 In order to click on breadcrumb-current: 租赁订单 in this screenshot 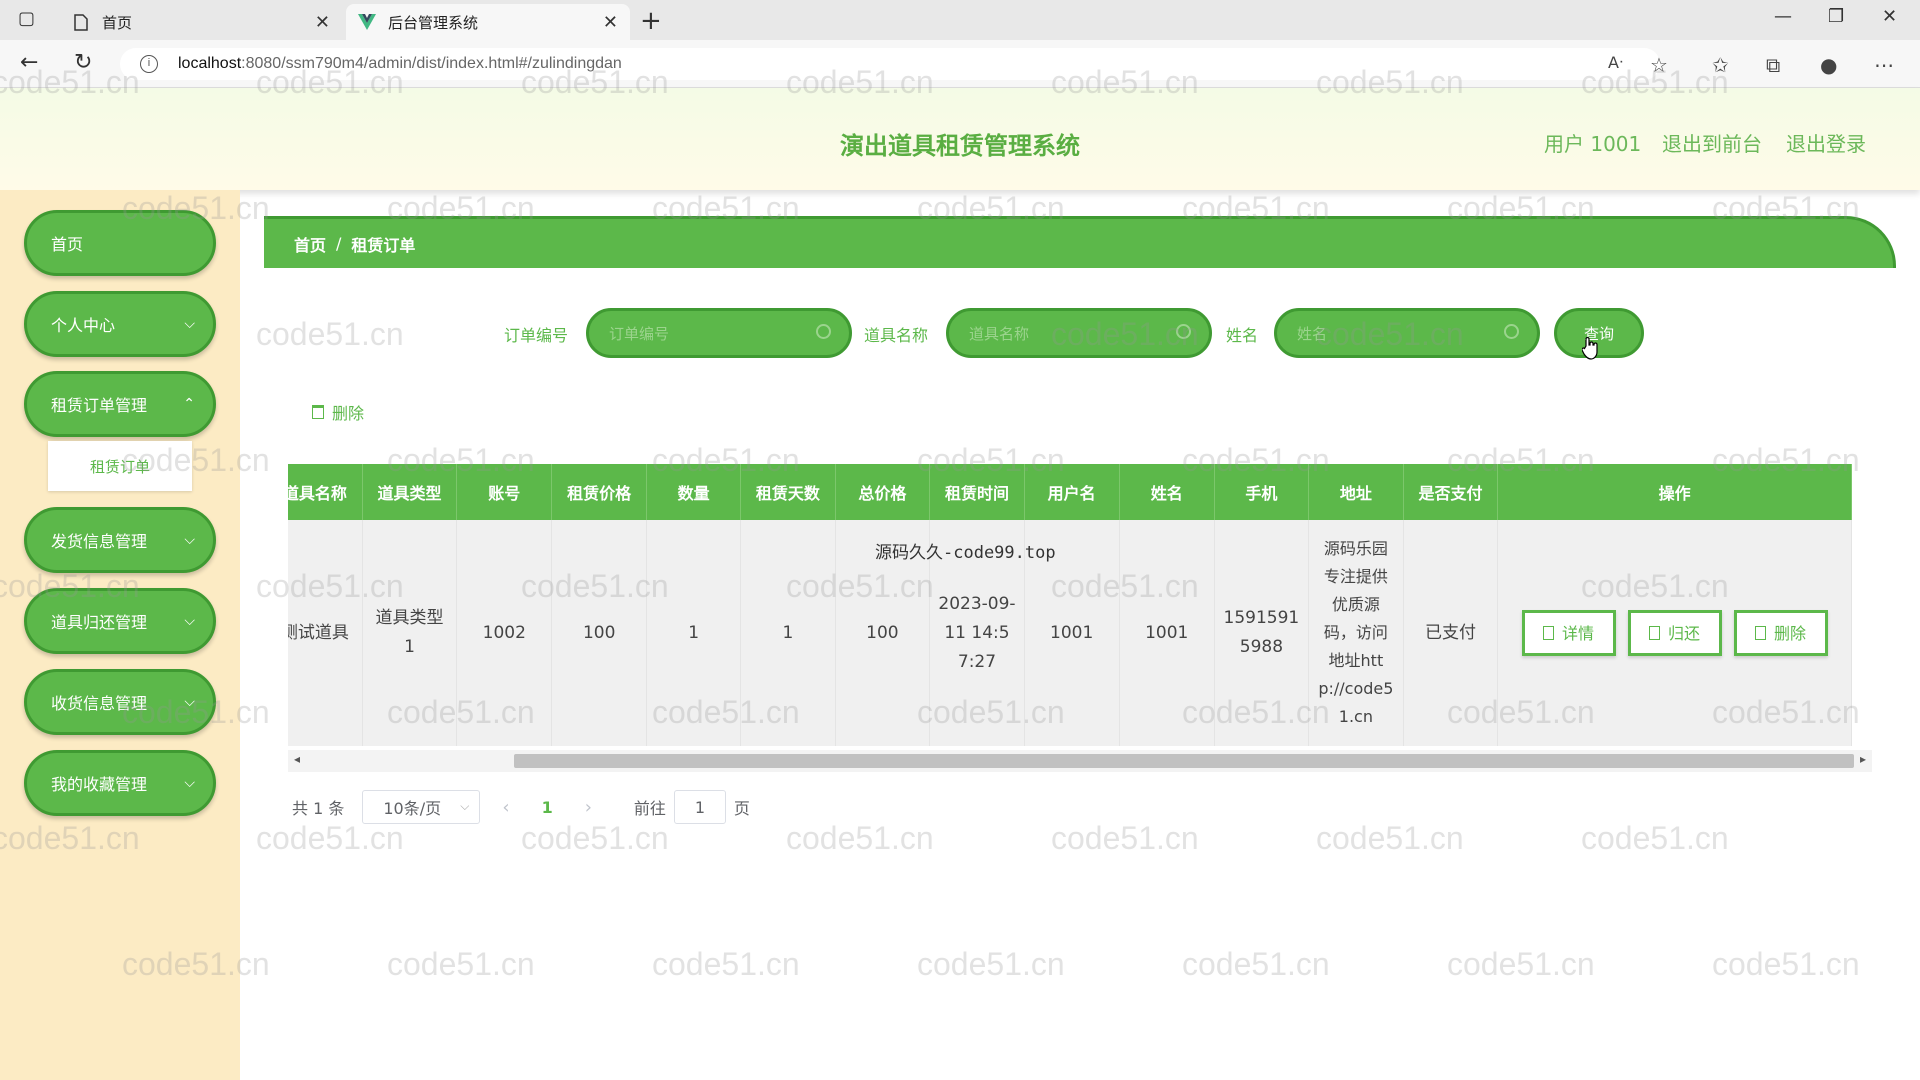, I will do `click(383, 245)`.